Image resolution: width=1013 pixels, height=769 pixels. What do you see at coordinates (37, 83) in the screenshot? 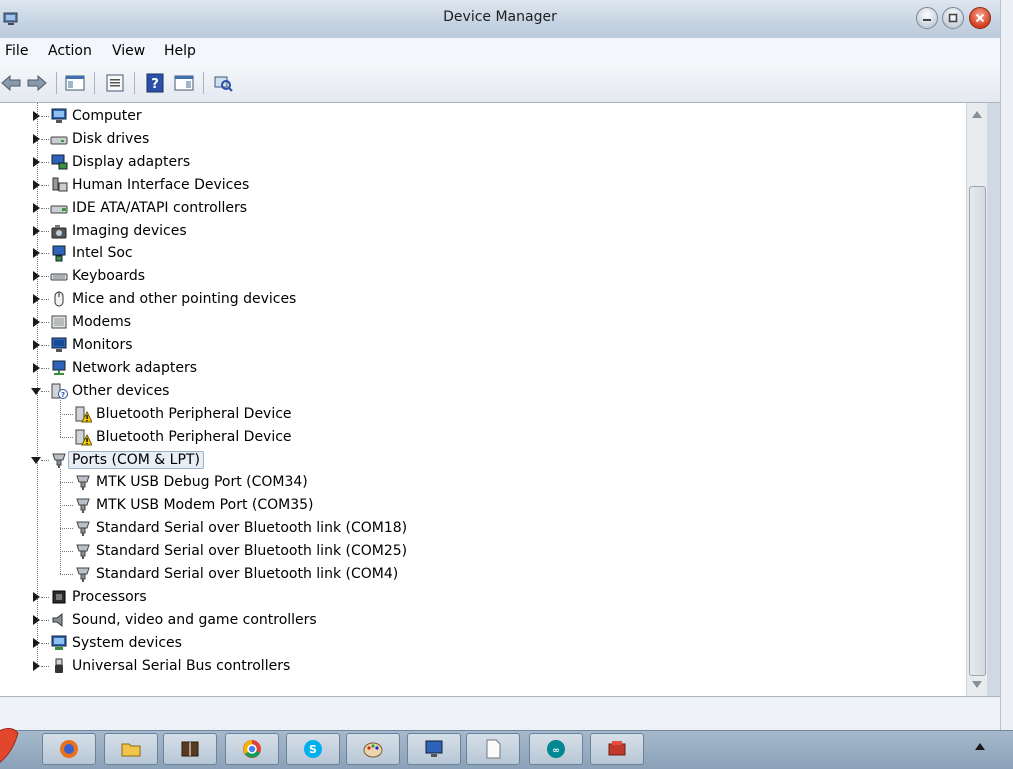
I see `forward-arrow-icon` at bounding box center [37, 83].